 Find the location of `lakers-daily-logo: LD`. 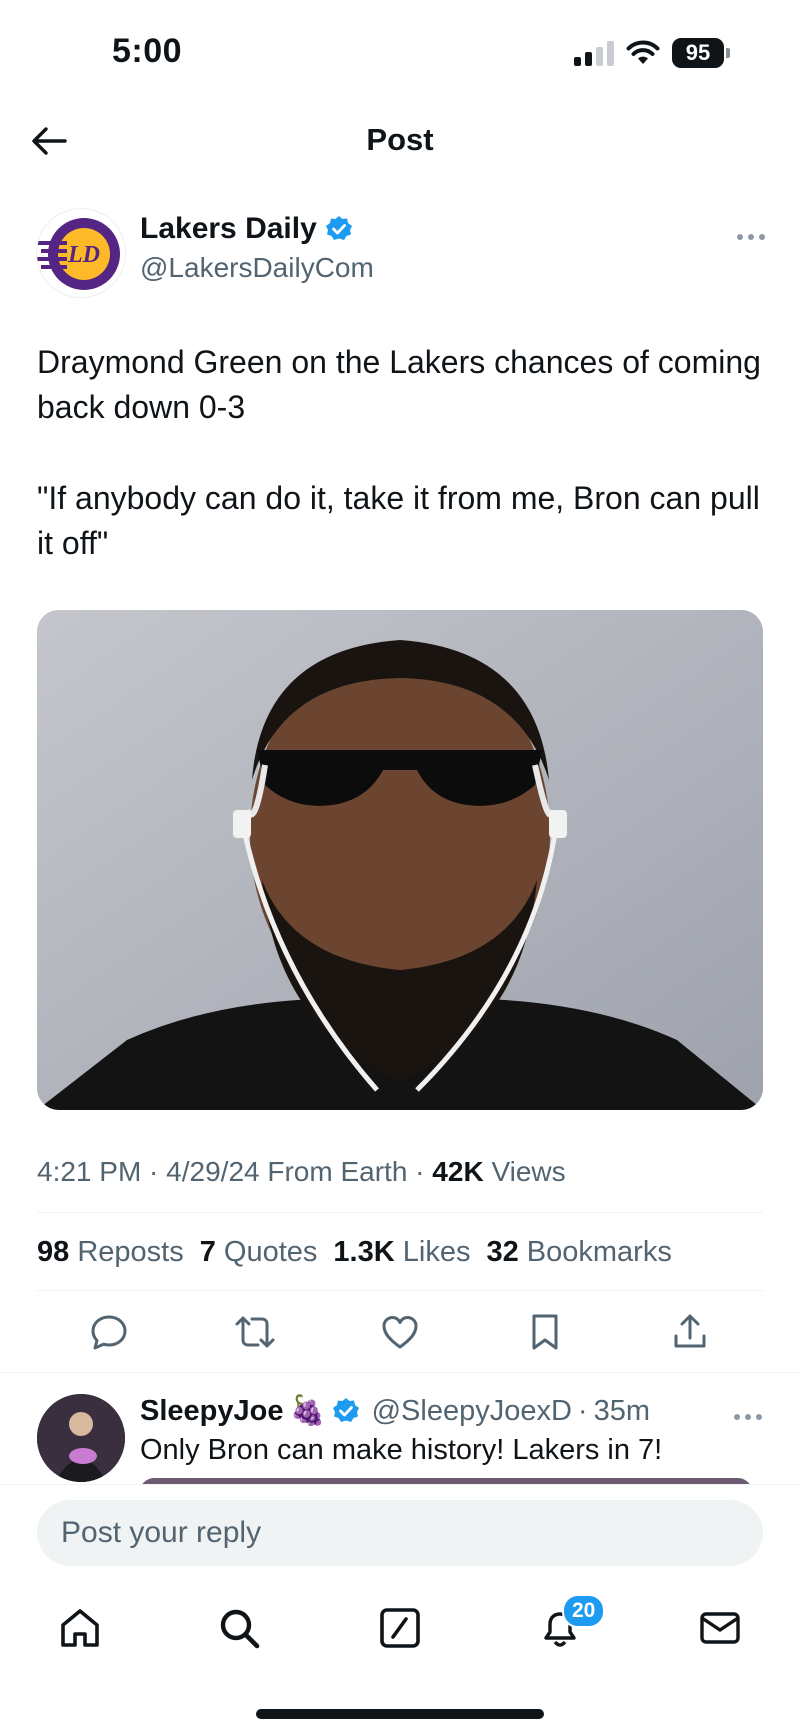

lakers-daily-logo: LD is located at coordinates (78, 254).